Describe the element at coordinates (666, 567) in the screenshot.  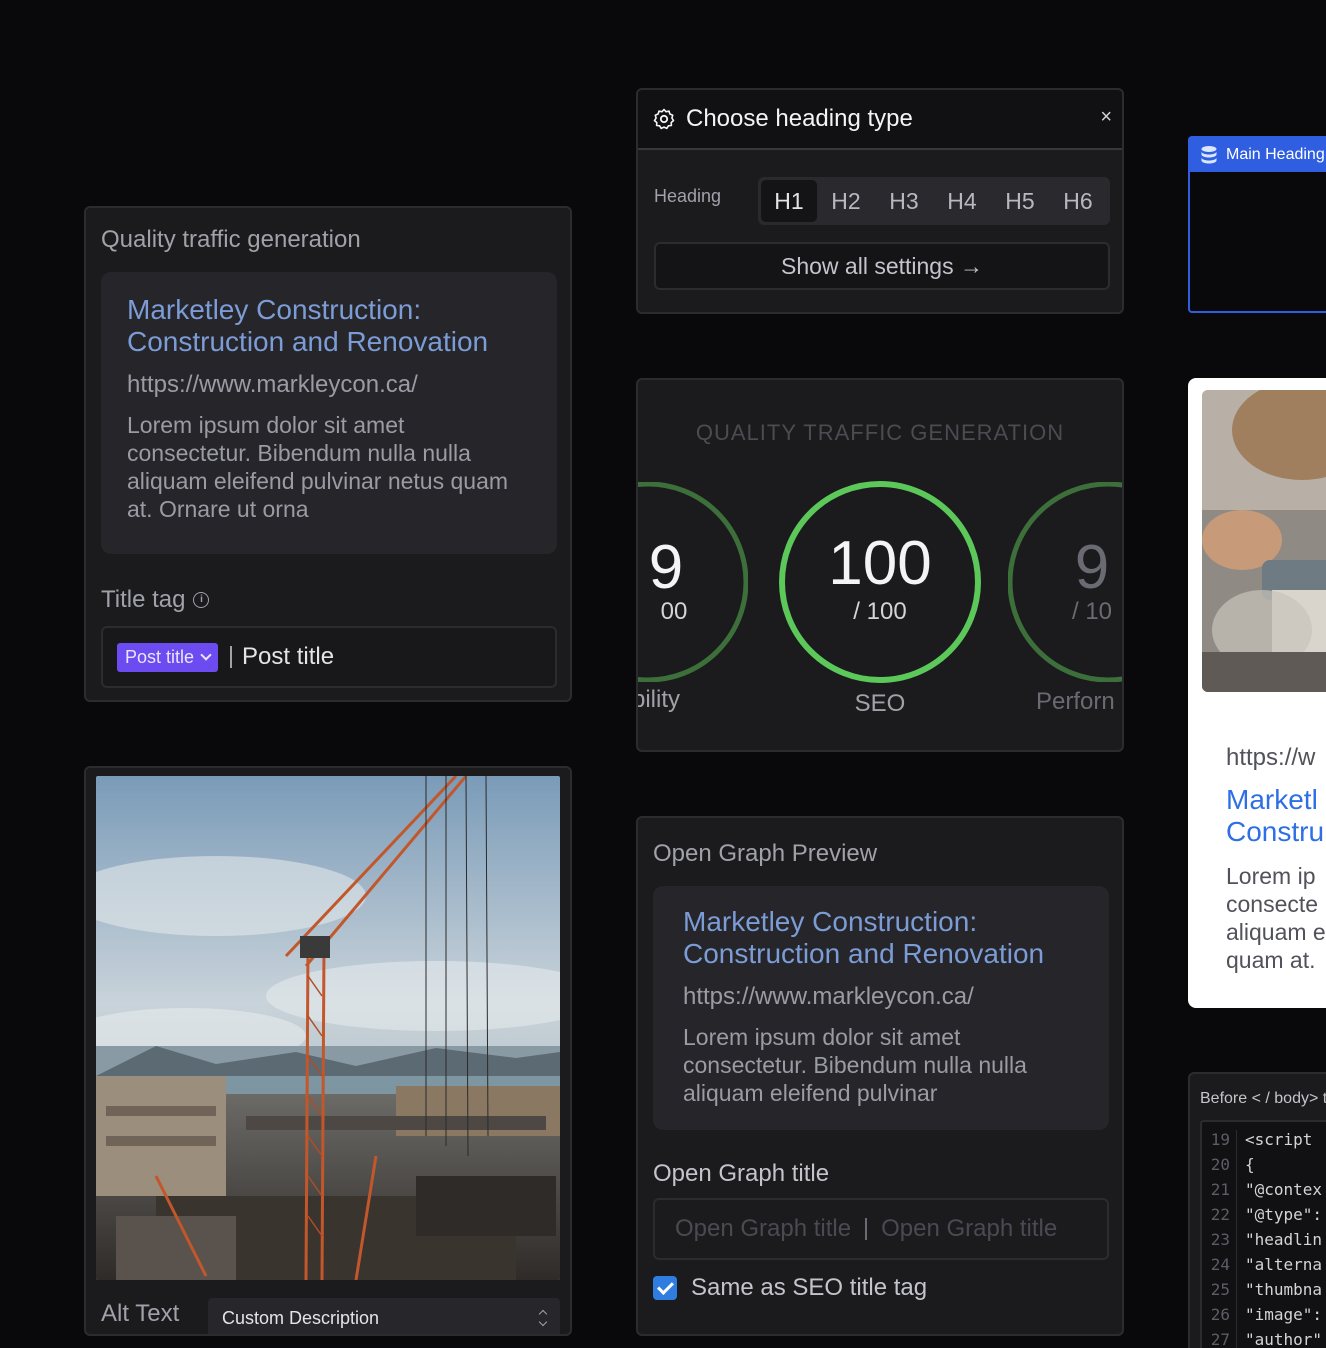
I see `gauge-left-value: 9` at that location.